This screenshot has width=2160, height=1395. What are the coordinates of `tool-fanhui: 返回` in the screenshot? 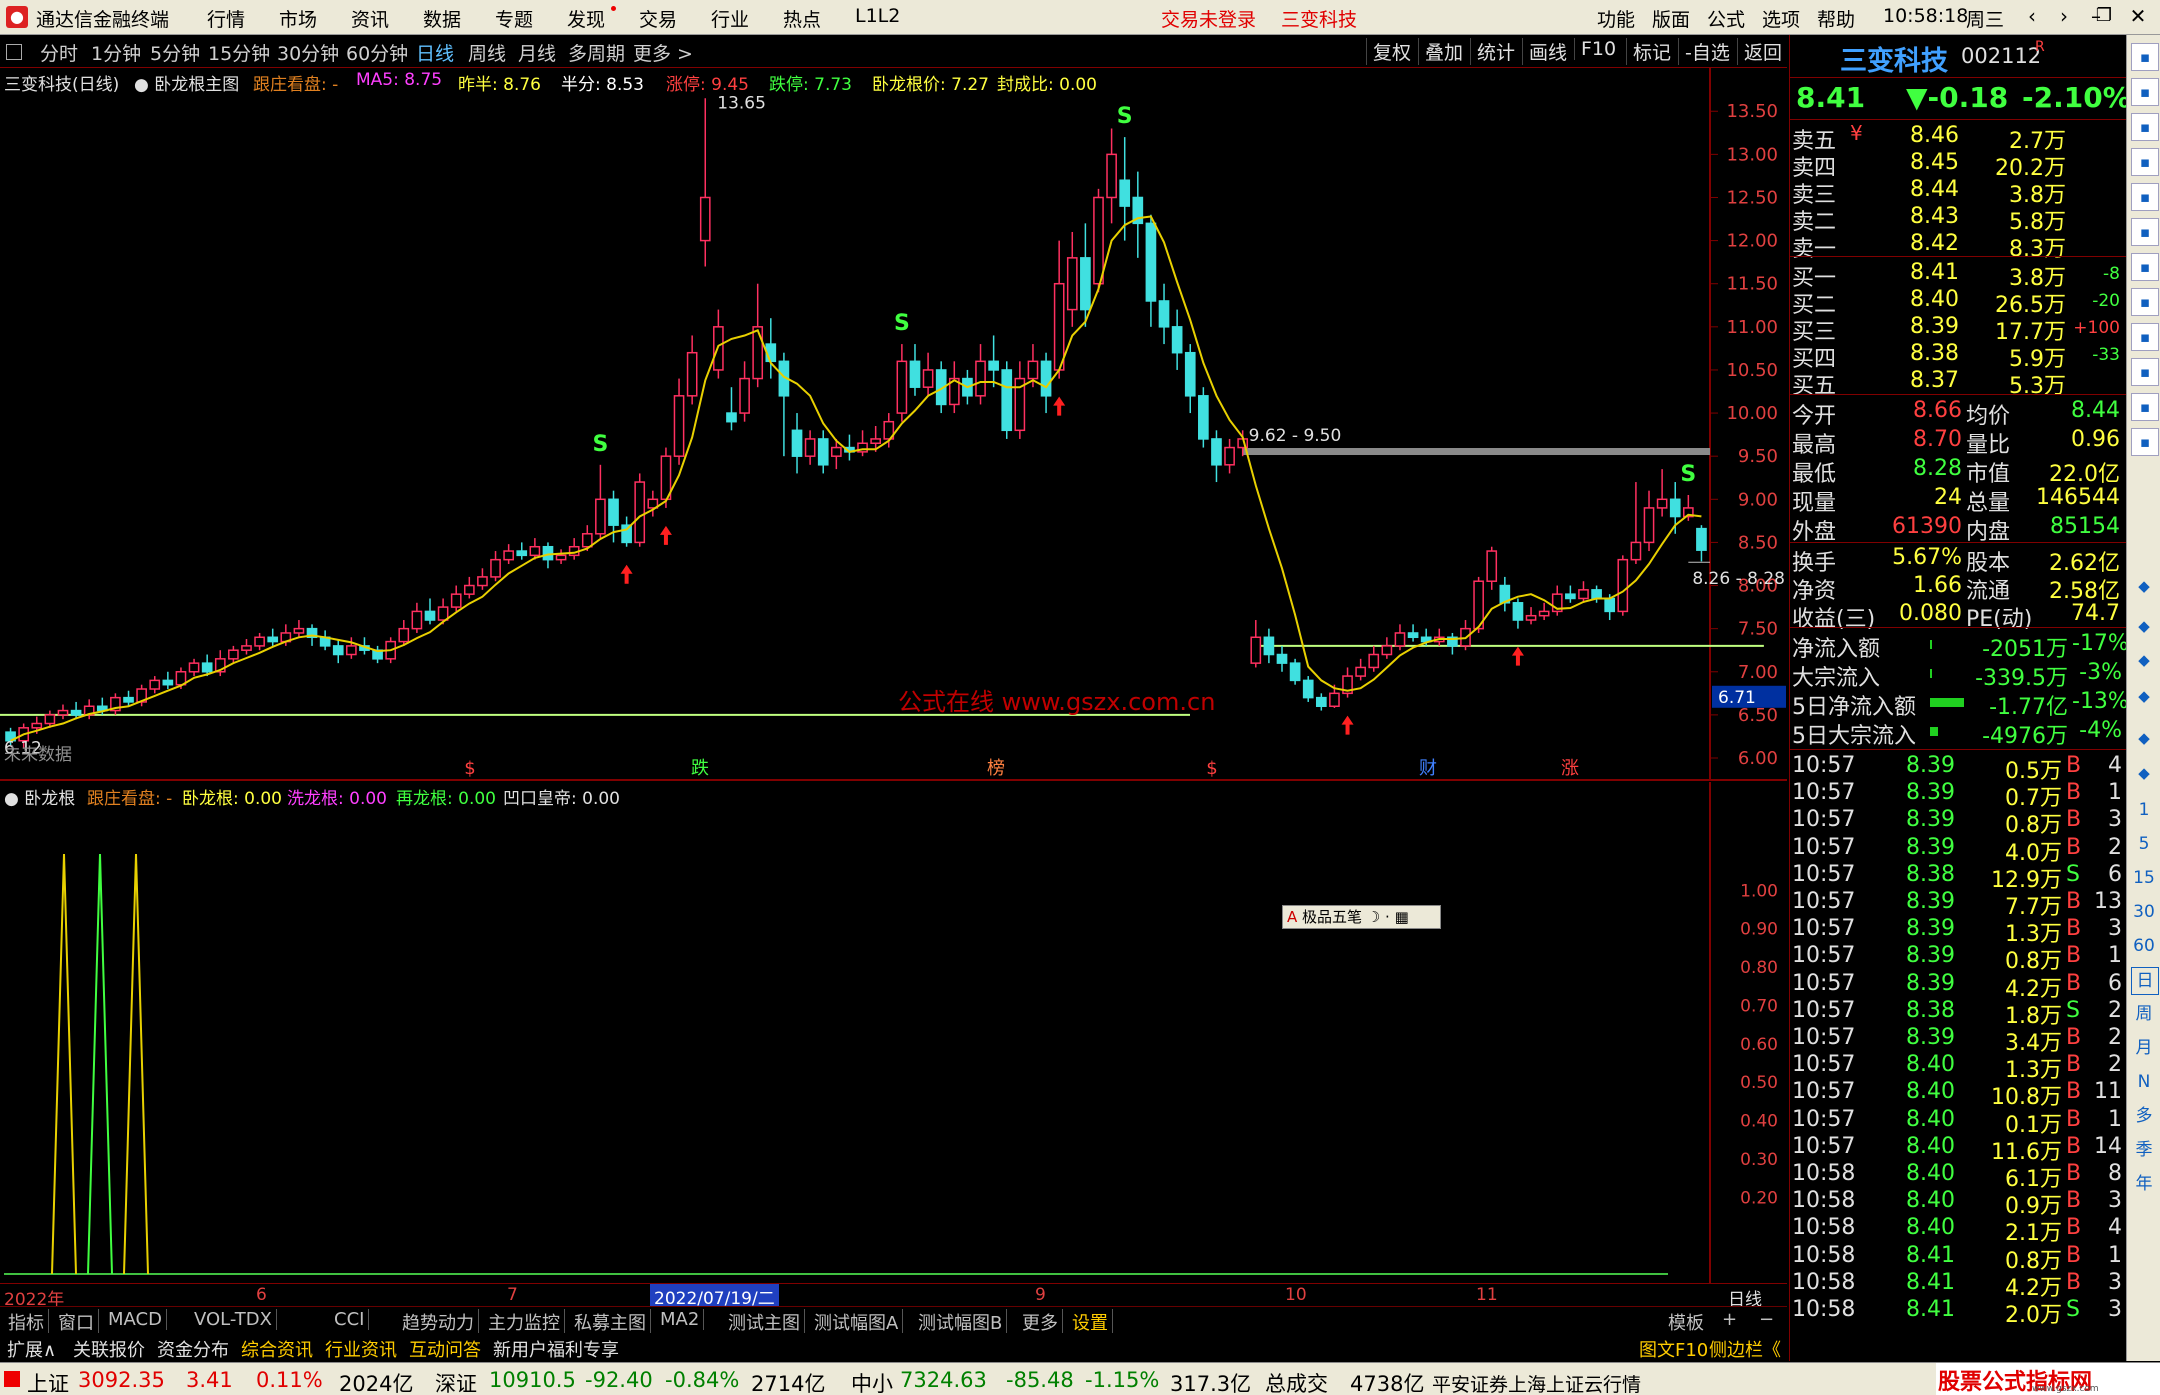 It's located at (1759, 51).